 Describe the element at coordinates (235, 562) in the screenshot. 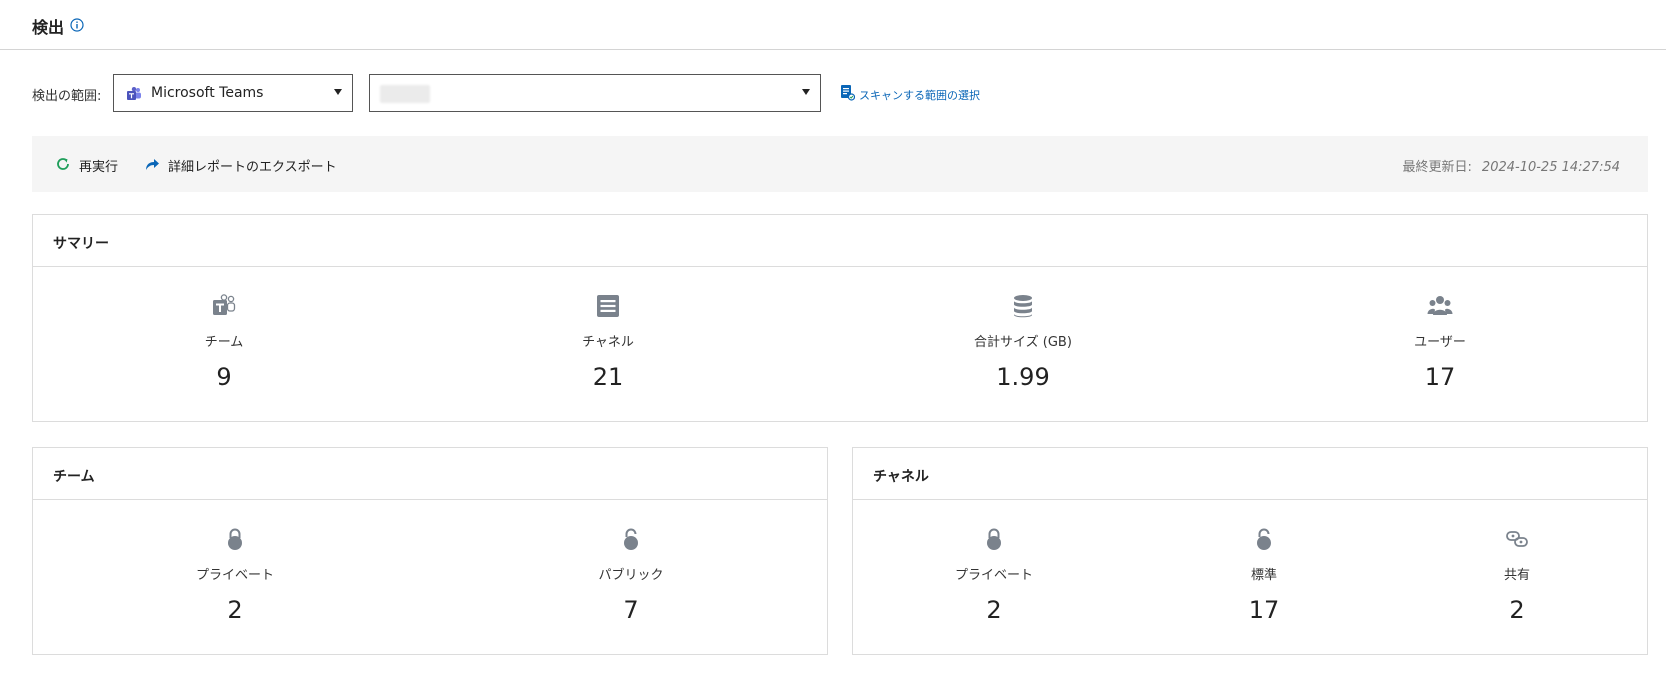

I see `stat-private-teams: プライベート 2` at that location.